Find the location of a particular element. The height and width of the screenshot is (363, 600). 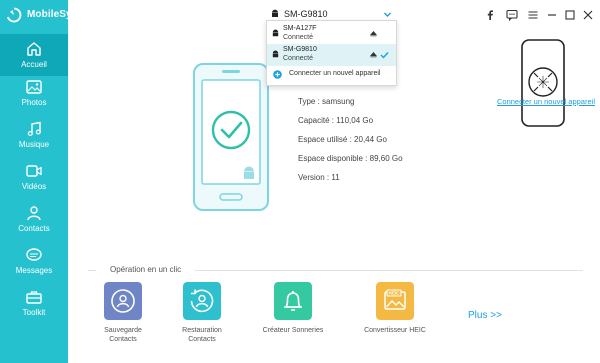

device-capacity-value: 110,04 Go is located at coordinates (355, 120).